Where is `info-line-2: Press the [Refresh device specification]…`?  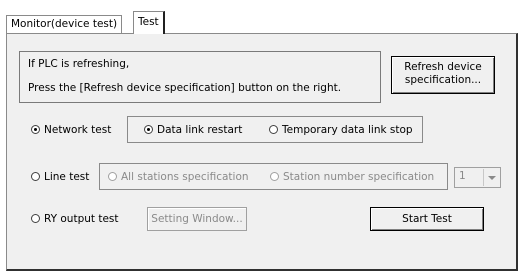 info-line-2: Press the [Refresh device specification]… is located at coordinates (185, 88).